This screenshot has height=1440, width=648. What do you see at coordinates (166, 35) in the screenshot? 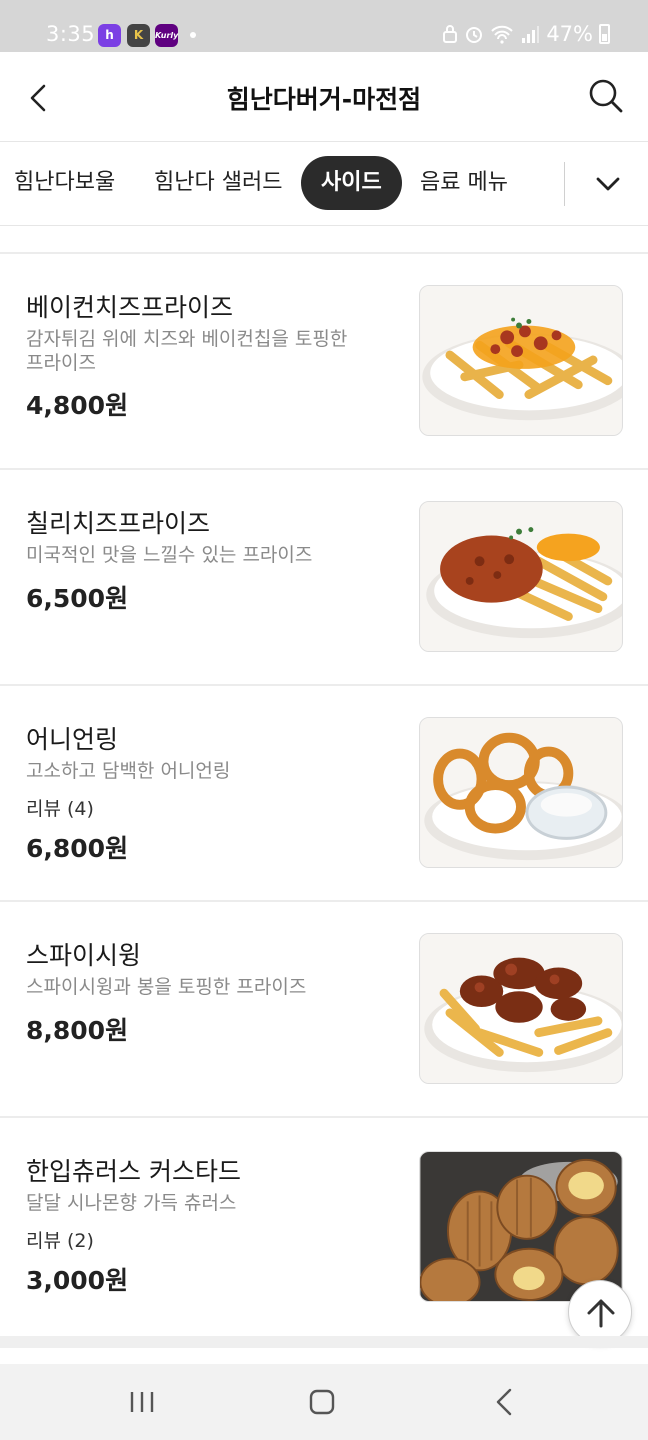
I see `app-notification-icon: Kurly` at bounding box center [166, 35].